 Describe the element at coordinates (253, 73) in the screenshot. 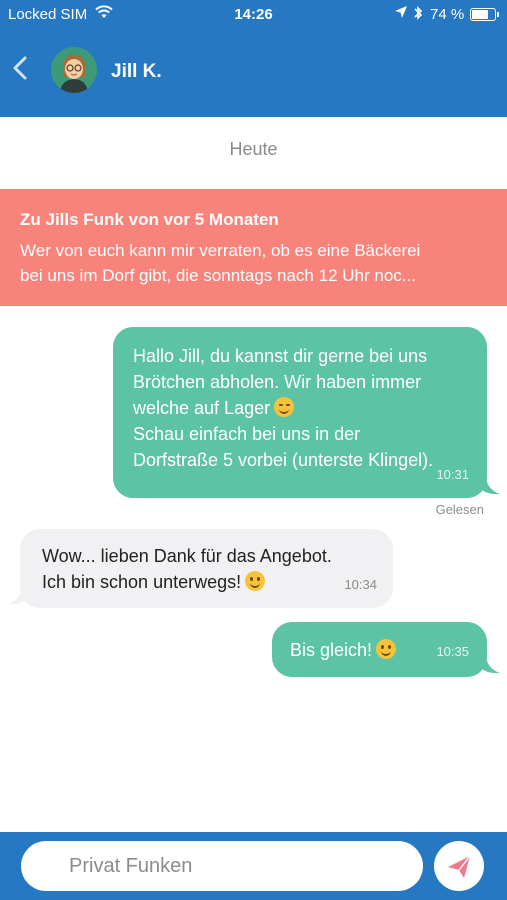

I see `chat-header: Jill K.` at that location.